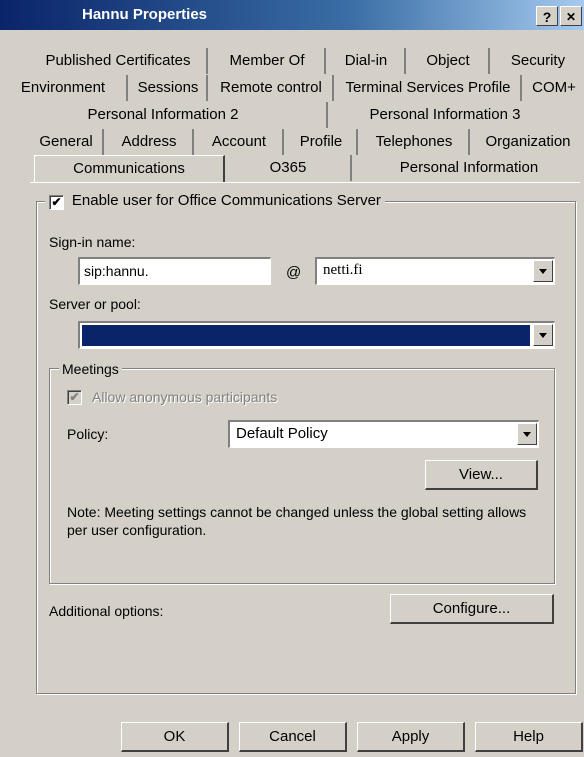 This screenshot has height=757, width=584. Describe the element at coordinates (95, 304) in the screenshot. I see `server-pool-label: Server or pool:` at that location.